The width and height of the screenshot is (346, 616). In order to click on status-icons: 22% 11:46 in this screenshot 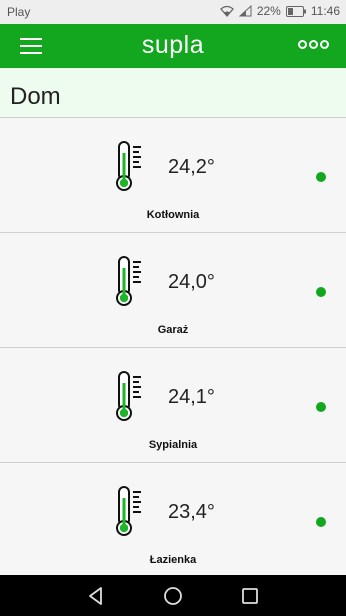, I will do `click(279, 11)`.